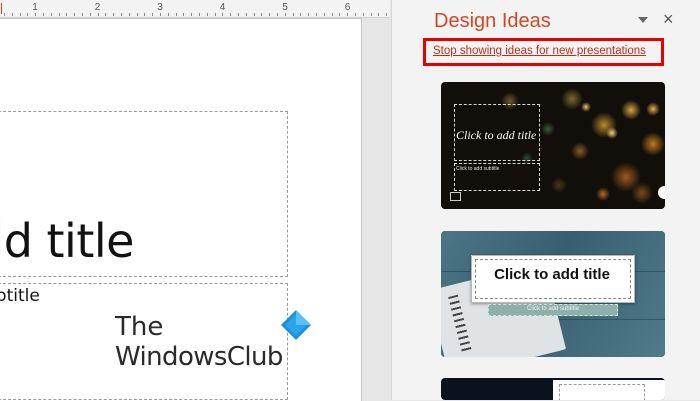  Describe the element at coordinates (643, 20) in the screenshot. I see `pane-options-chevron-down-icon` at that location.